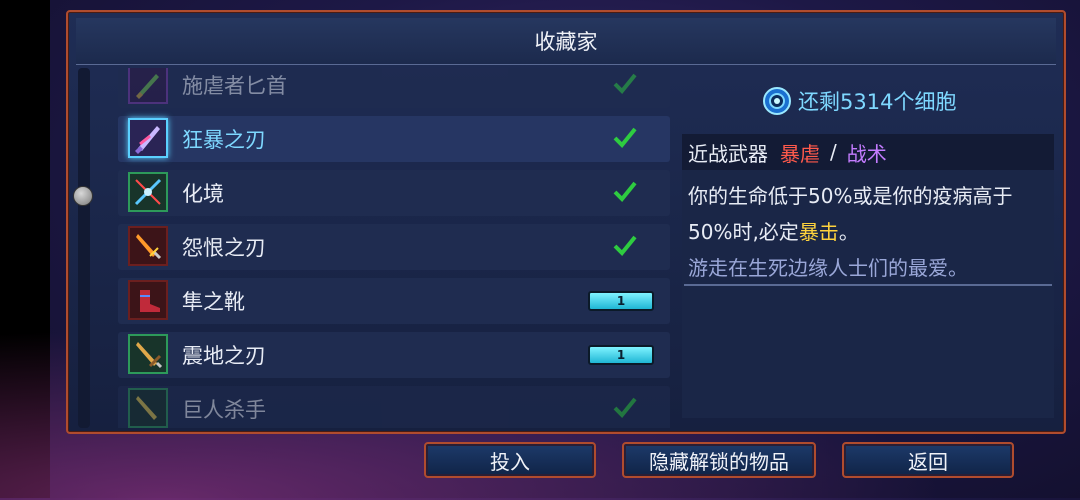 This screenshot has height=500, width=1080. I want to click on panel-title: 收藏家, so click(566, 41).